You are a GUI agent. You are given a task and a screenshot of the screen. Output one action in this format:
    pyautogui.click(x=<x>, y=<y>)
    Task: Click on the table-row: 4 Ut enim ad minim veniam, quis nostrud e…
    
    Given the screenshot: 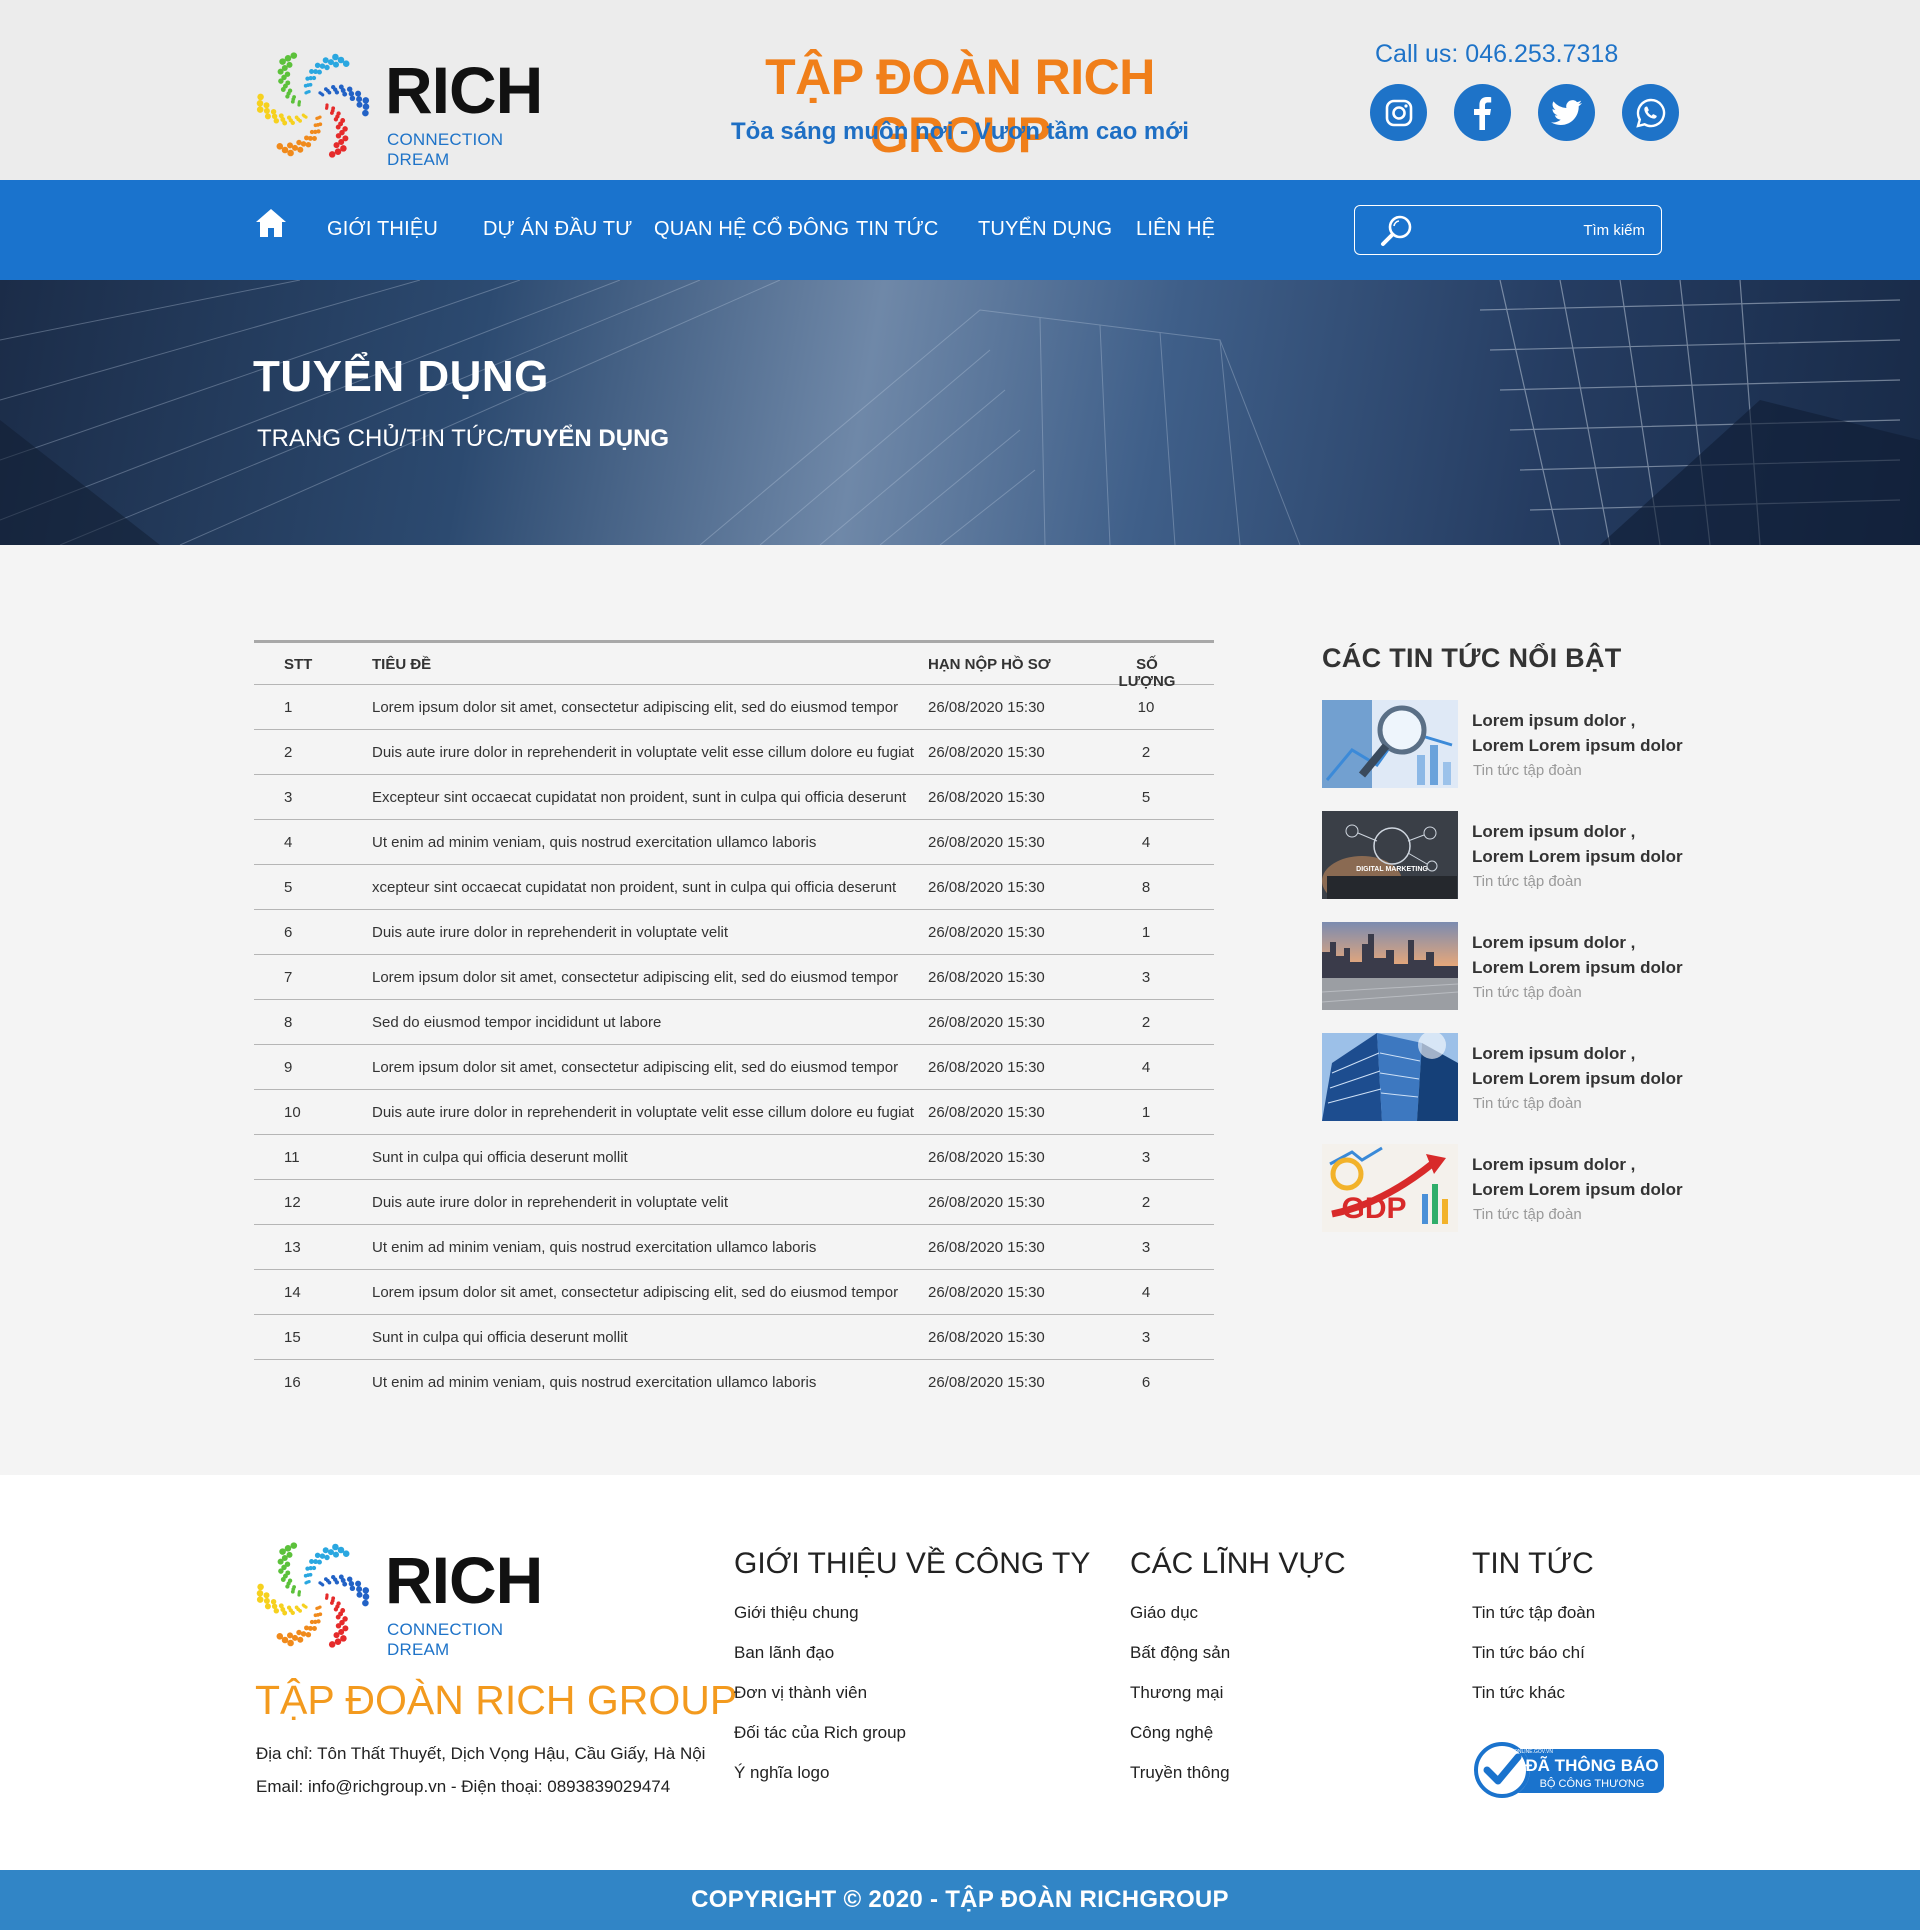 What is the action you would take?
    pyautogui.click(x=734, y=842)
    